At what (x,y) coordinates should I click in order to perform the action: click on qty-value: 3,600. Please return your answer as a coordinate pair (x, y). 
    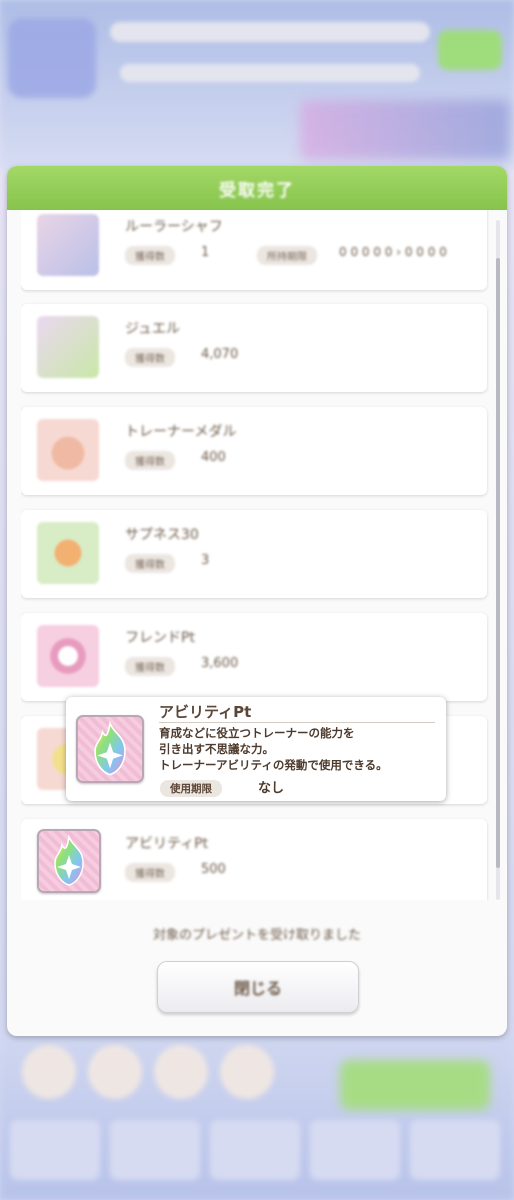
    Looking at the image, I should click on (220, 663).